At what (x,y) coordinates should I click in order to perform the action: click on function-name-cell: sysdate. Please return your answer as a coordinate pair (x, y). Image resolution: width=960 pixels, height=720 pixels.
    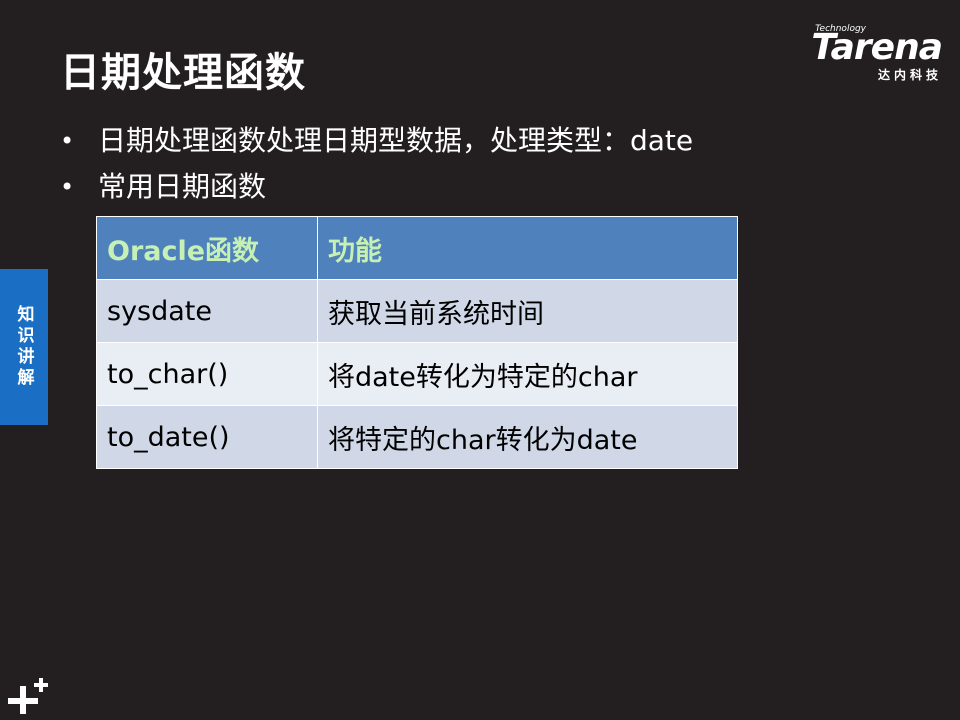
    Looking at the image, I should click on (207, 311).